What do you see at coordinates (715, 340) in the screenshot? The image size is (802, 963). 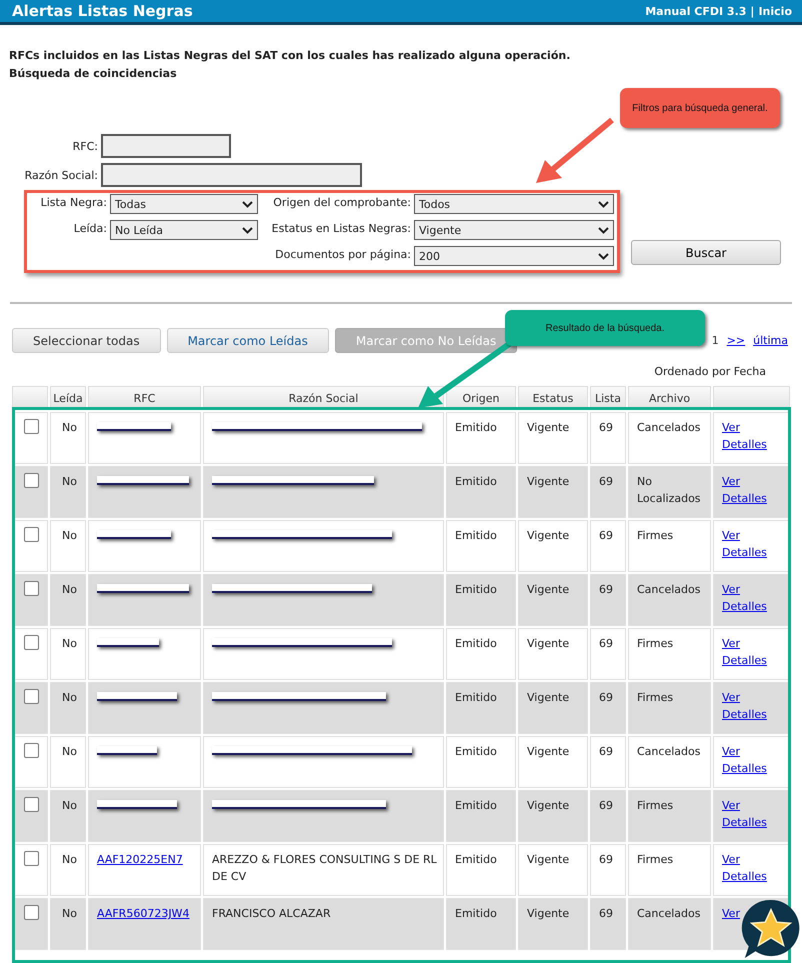 I see `page-number: 1` at bounding box center [715, 340].